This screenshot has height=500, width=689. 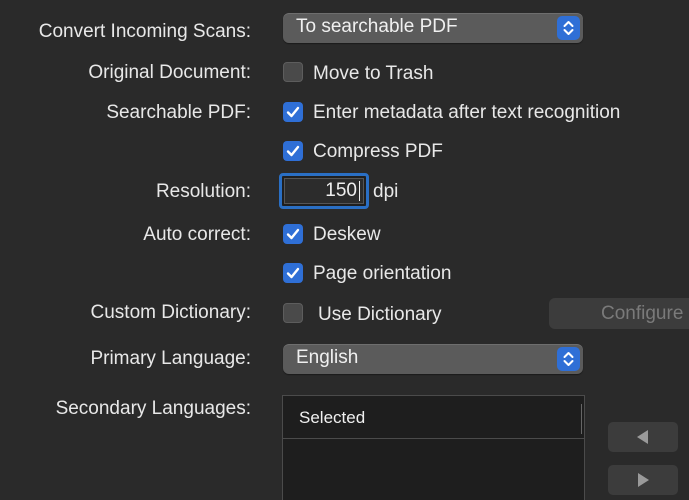 What do you see at coordinates (293, 313) in the screenshot?
I see `use-dictionary-checkbox` at bounding box center [293, 313].